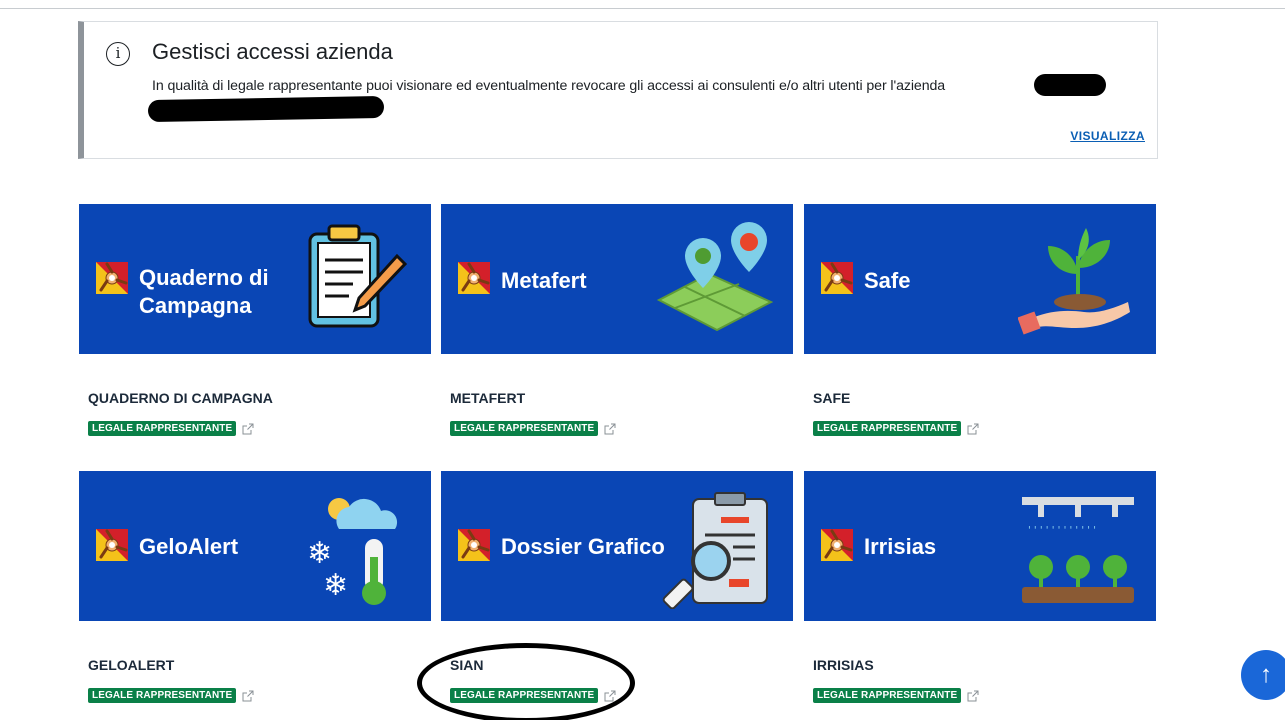  I want to click on document-magnifier-icon, so click(715, 550).